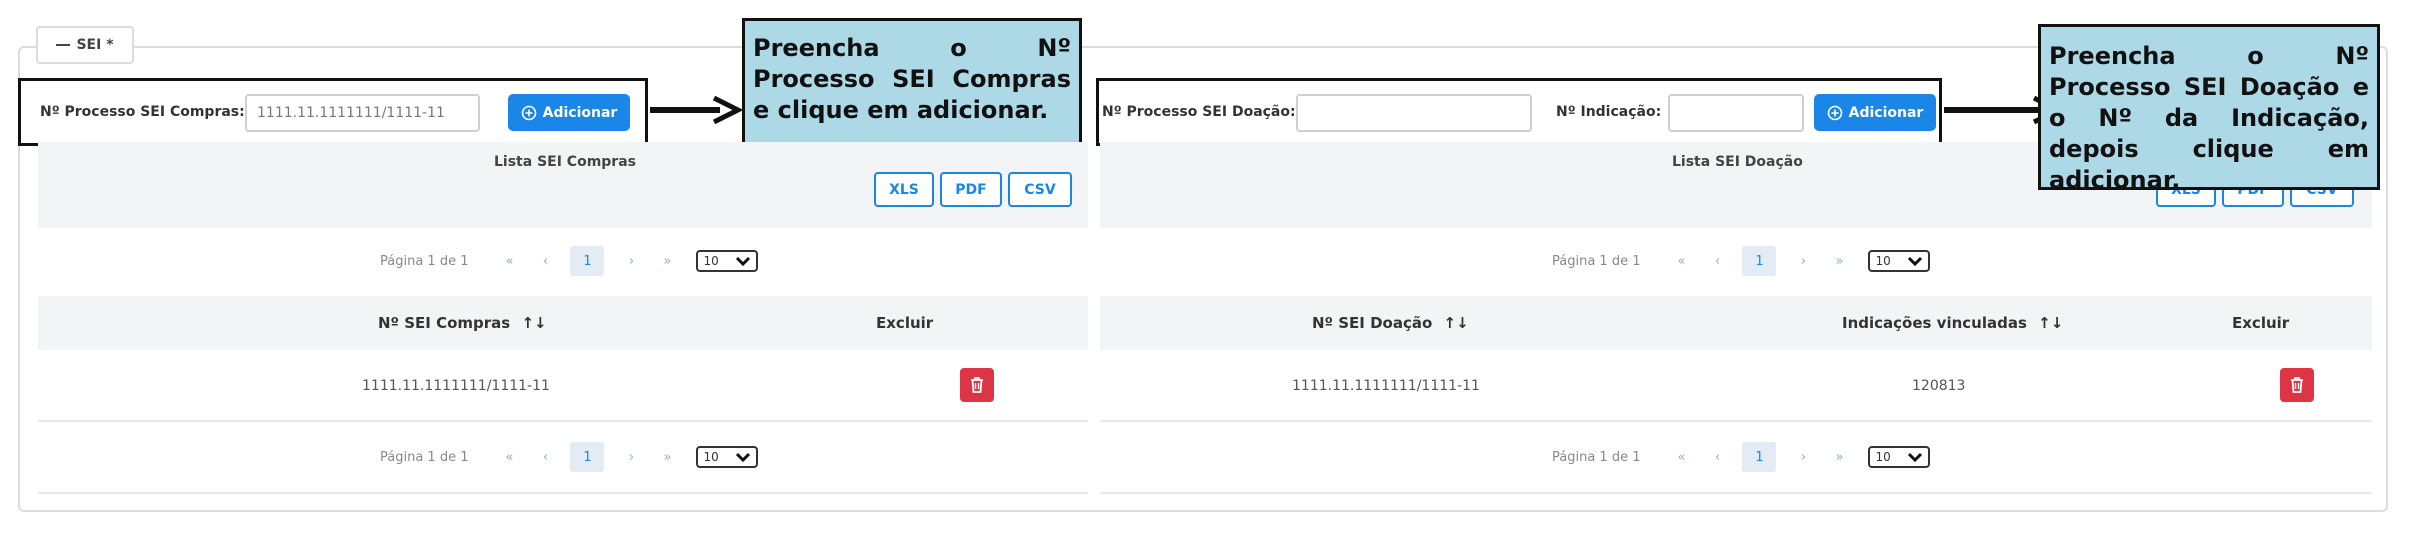  Describe the element at coordinates (142, 112) in the screenshot. I see `compras-label: Nº Processo SEI Compras:` at that location.